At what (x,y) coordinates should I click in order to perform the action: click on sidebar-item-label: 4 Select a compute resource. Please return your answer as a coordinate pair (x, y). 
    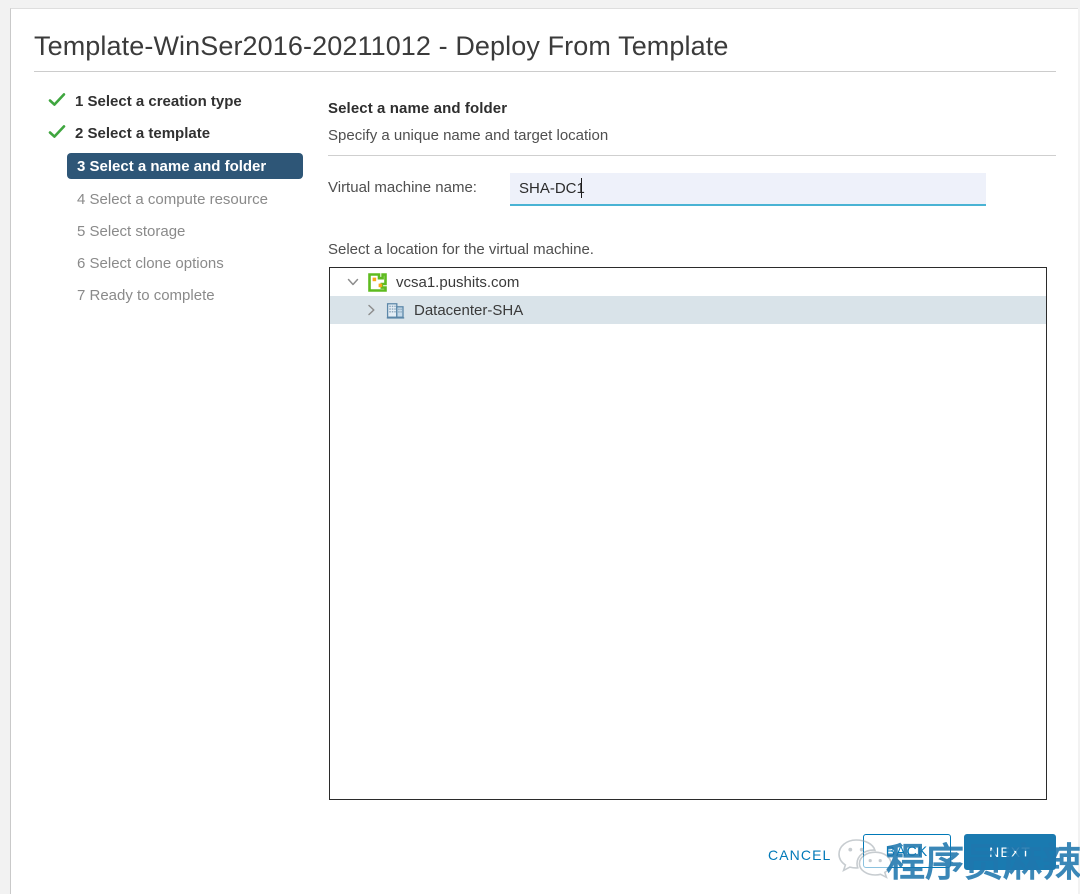
    Looking at the image, I should click on (172, 199).